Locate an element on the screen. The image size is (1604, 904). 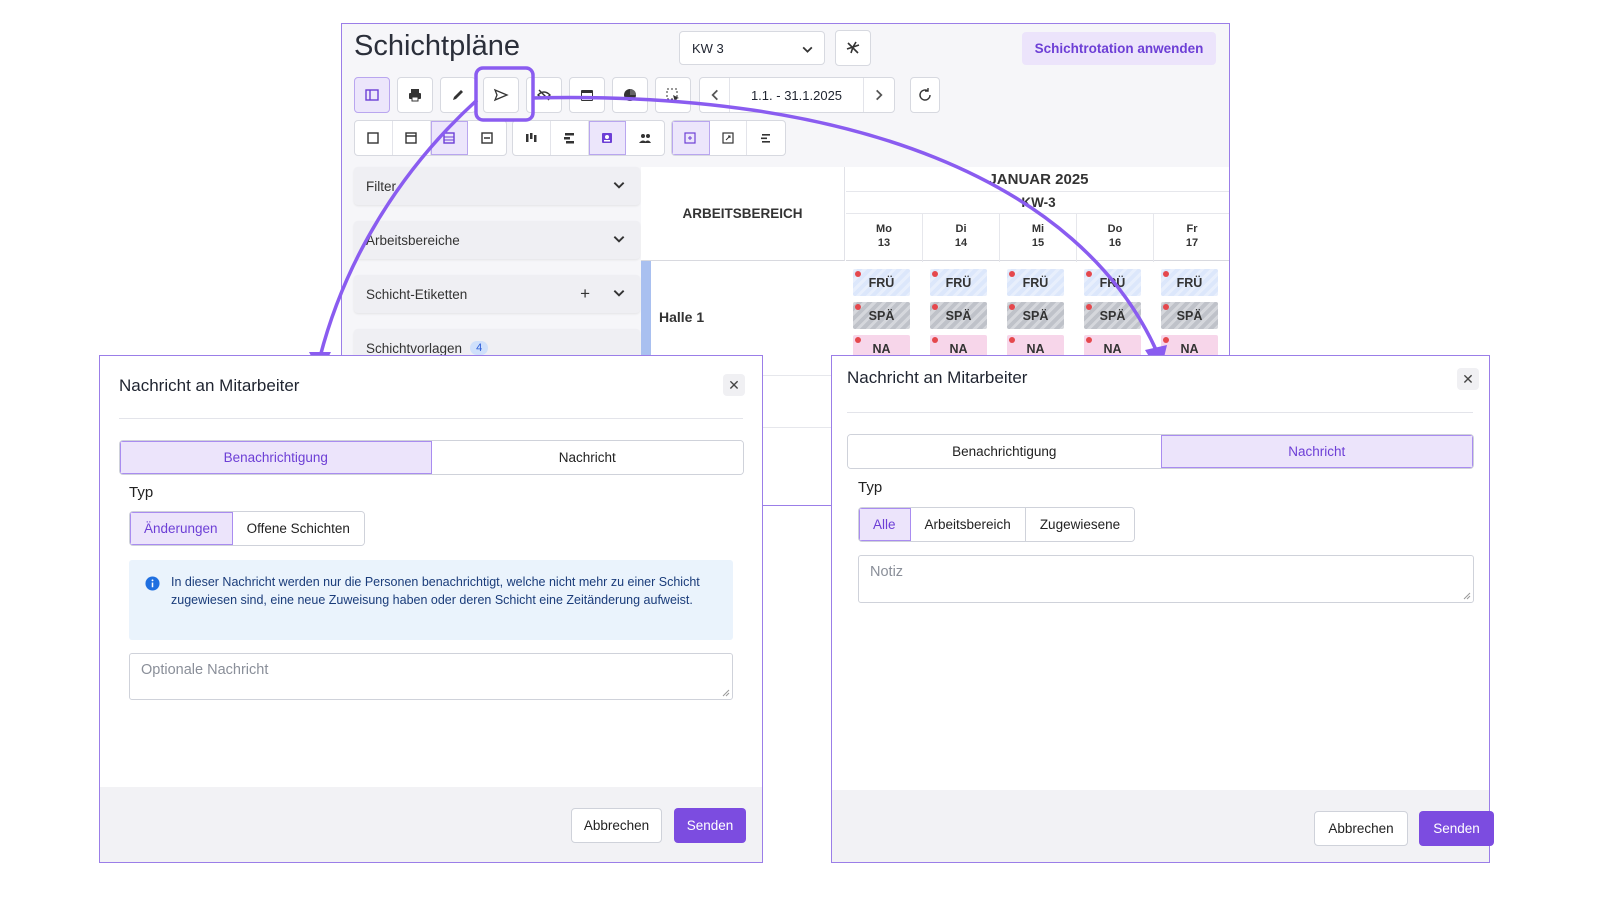
zoom-fit-button is located at coordinates (691, 138).